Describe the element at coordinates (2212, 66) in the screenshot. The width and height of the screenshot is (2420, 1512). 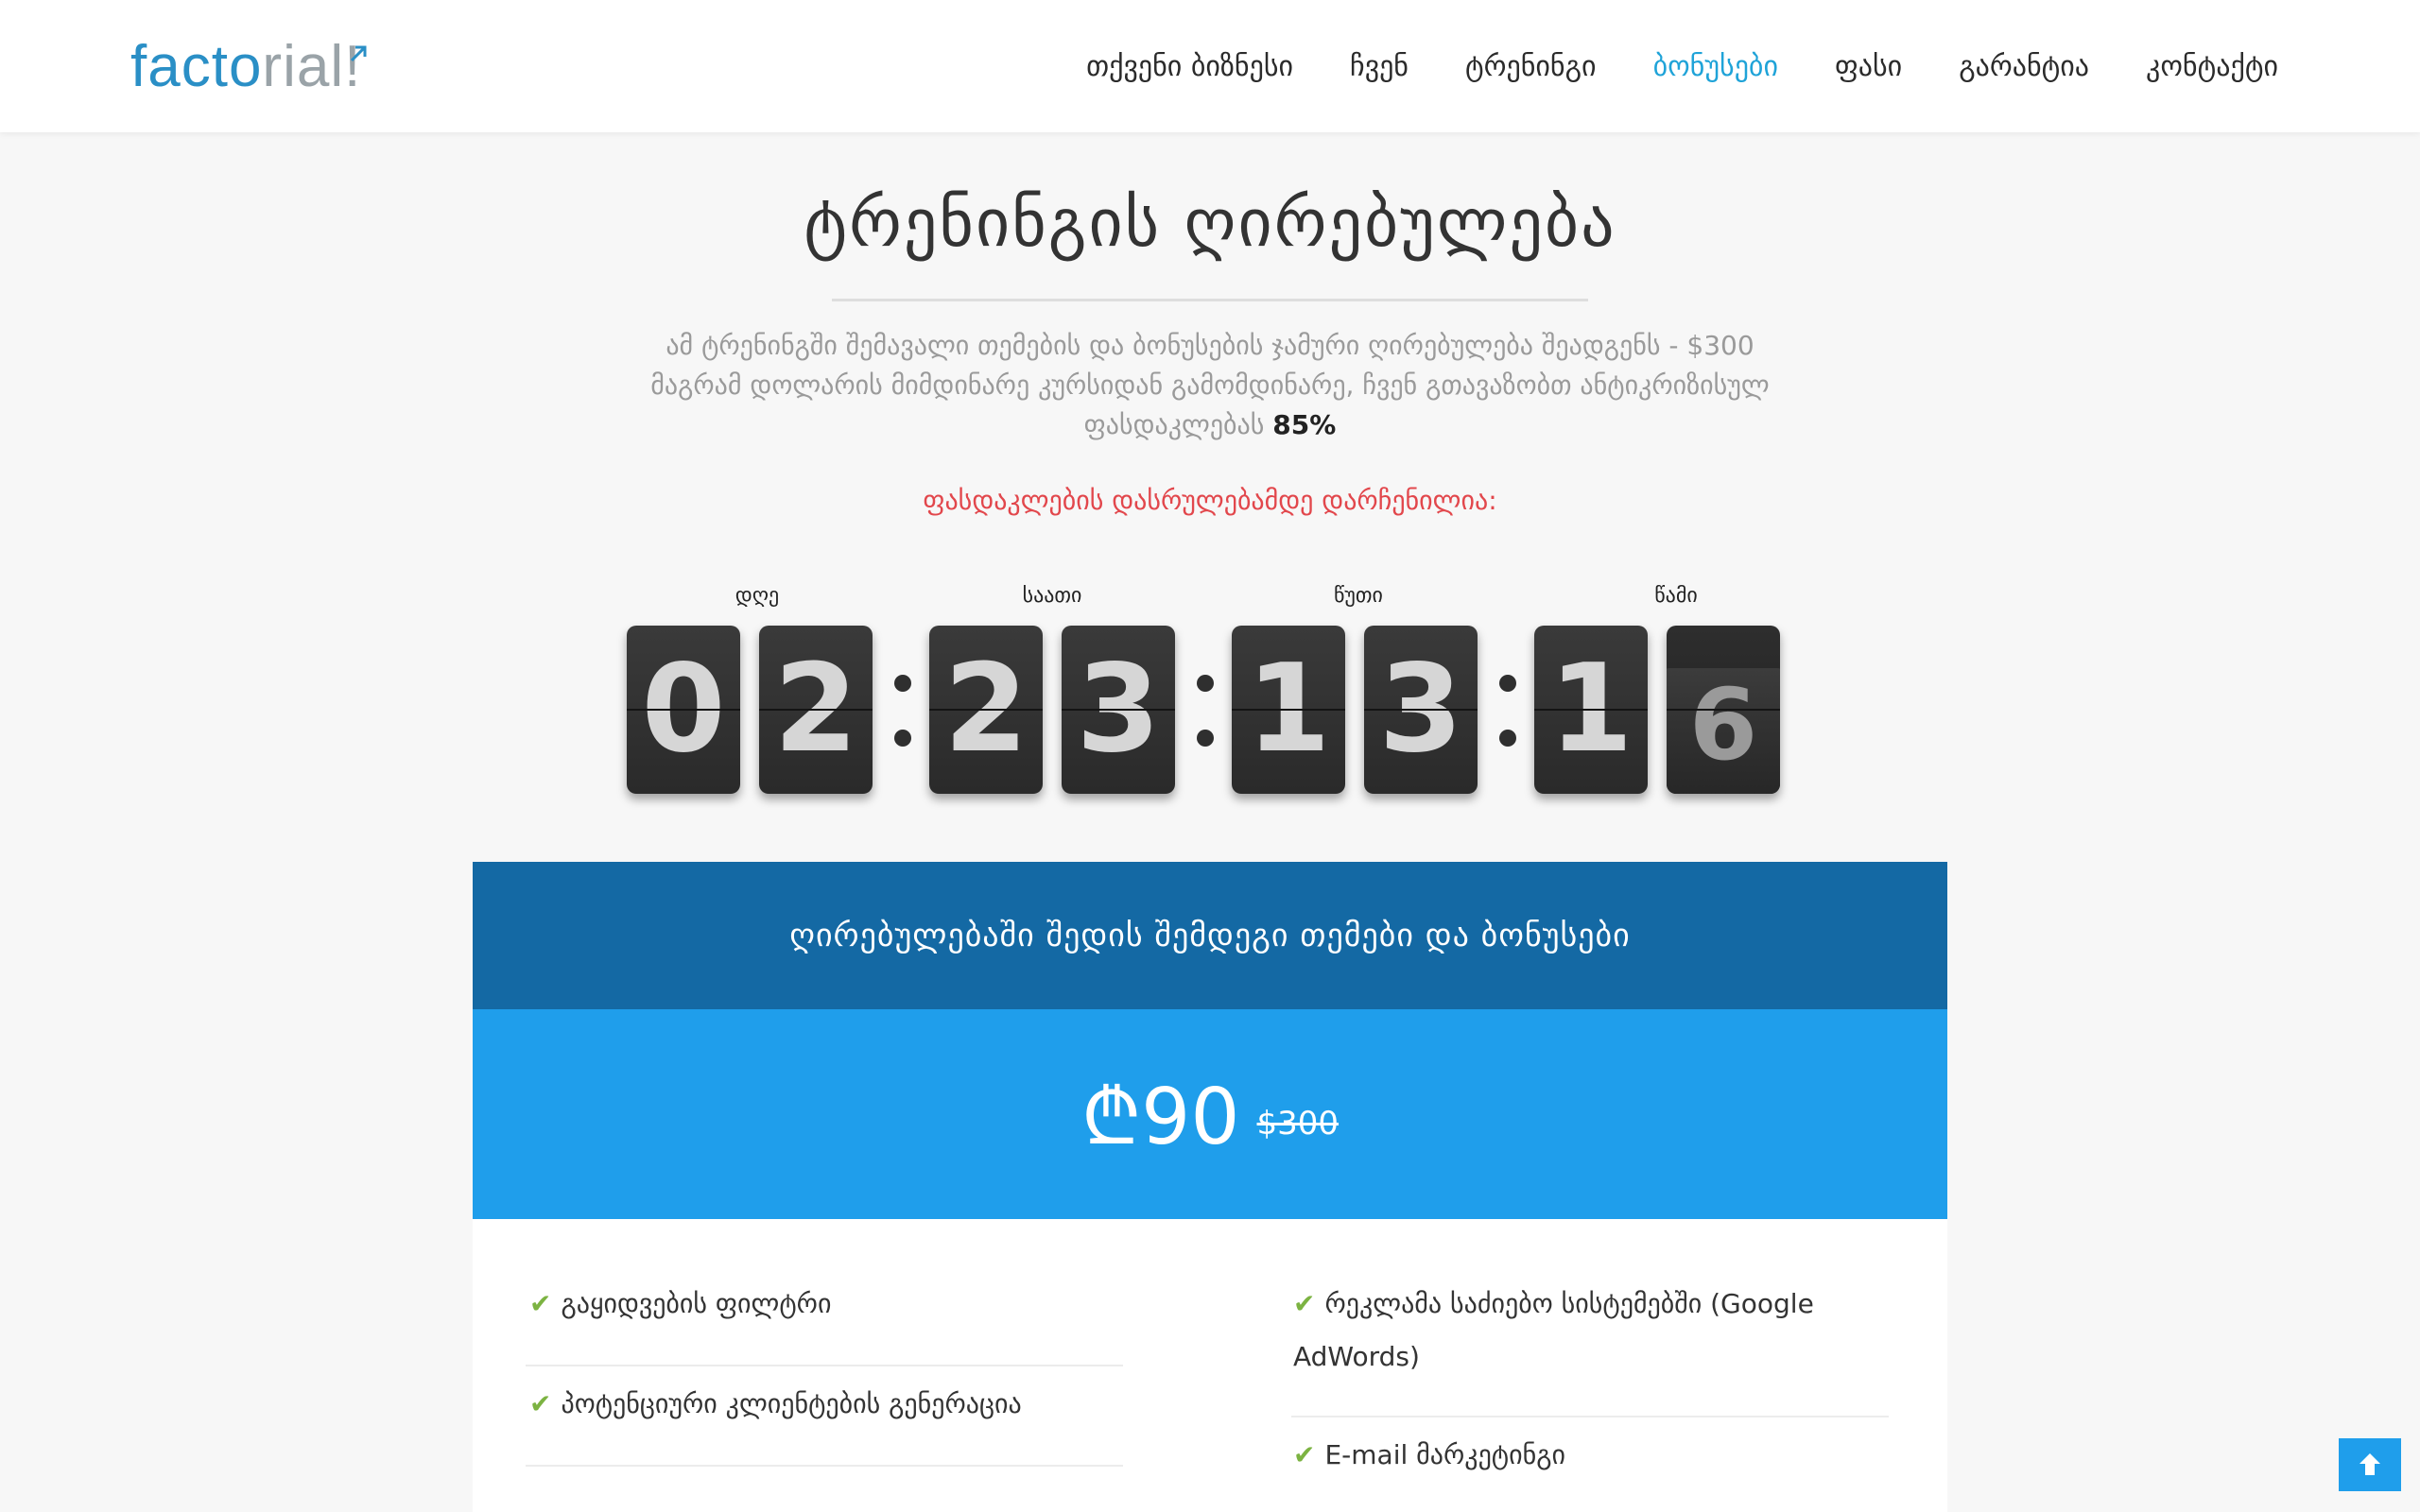
I see `nav-item-contact: კონტაქტი` at that location.